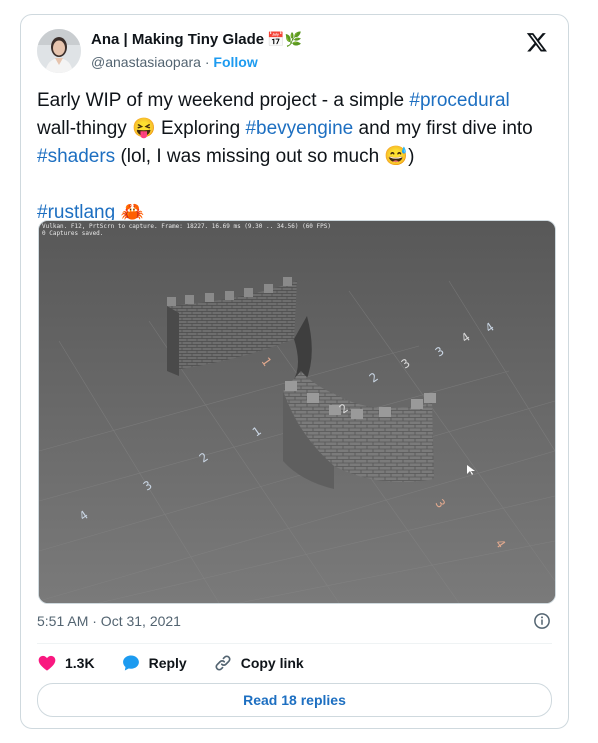 Image resolution: width=598 pixels, height=743 pixels. I want to click on hashtag-procedural: #procedural, so click(459, 100).